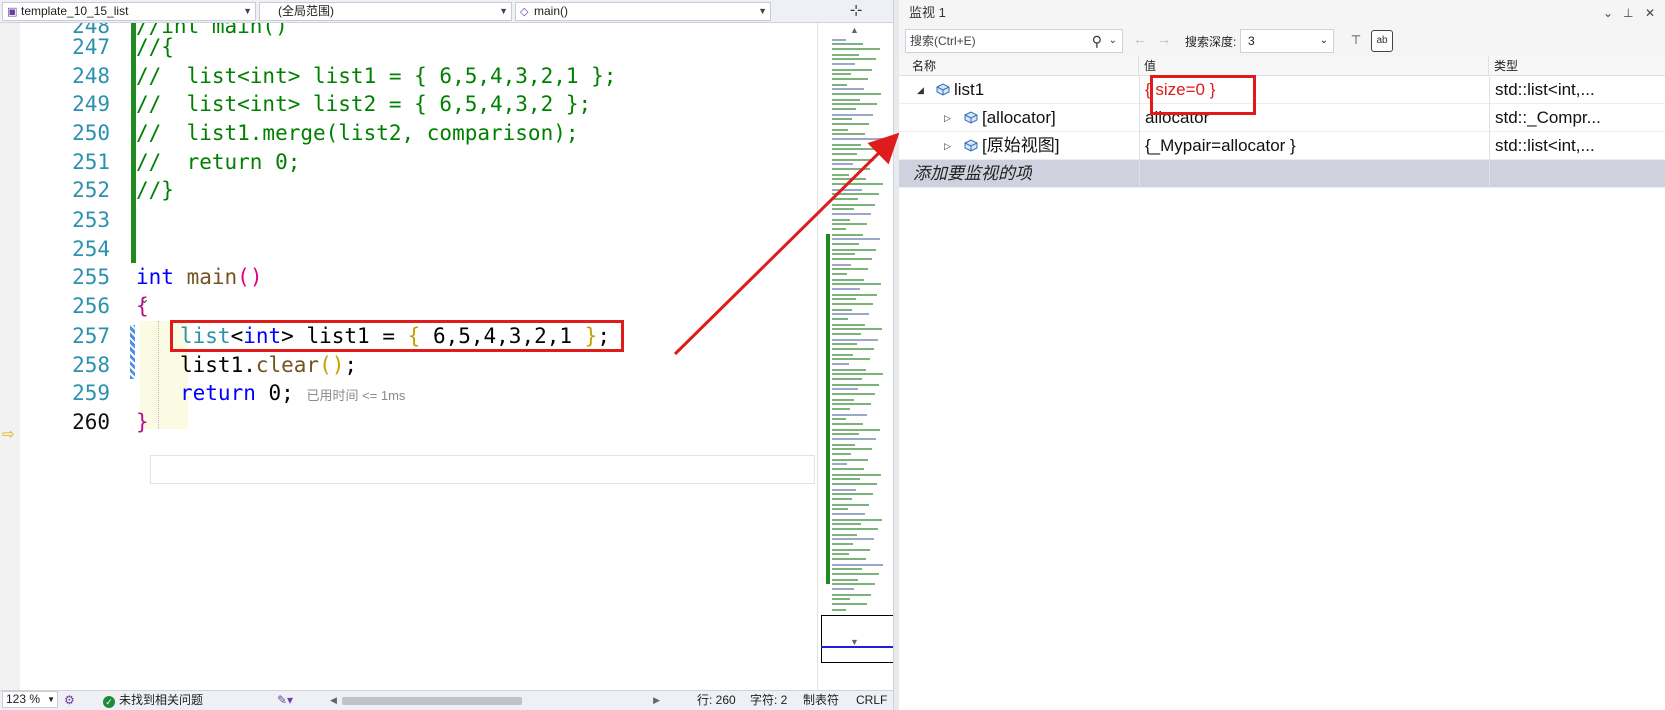  What do you see at coordinates (333, 700) in the screenshot?
I see `scroll-left-icon: ◀` at bounding box center [333, 700].